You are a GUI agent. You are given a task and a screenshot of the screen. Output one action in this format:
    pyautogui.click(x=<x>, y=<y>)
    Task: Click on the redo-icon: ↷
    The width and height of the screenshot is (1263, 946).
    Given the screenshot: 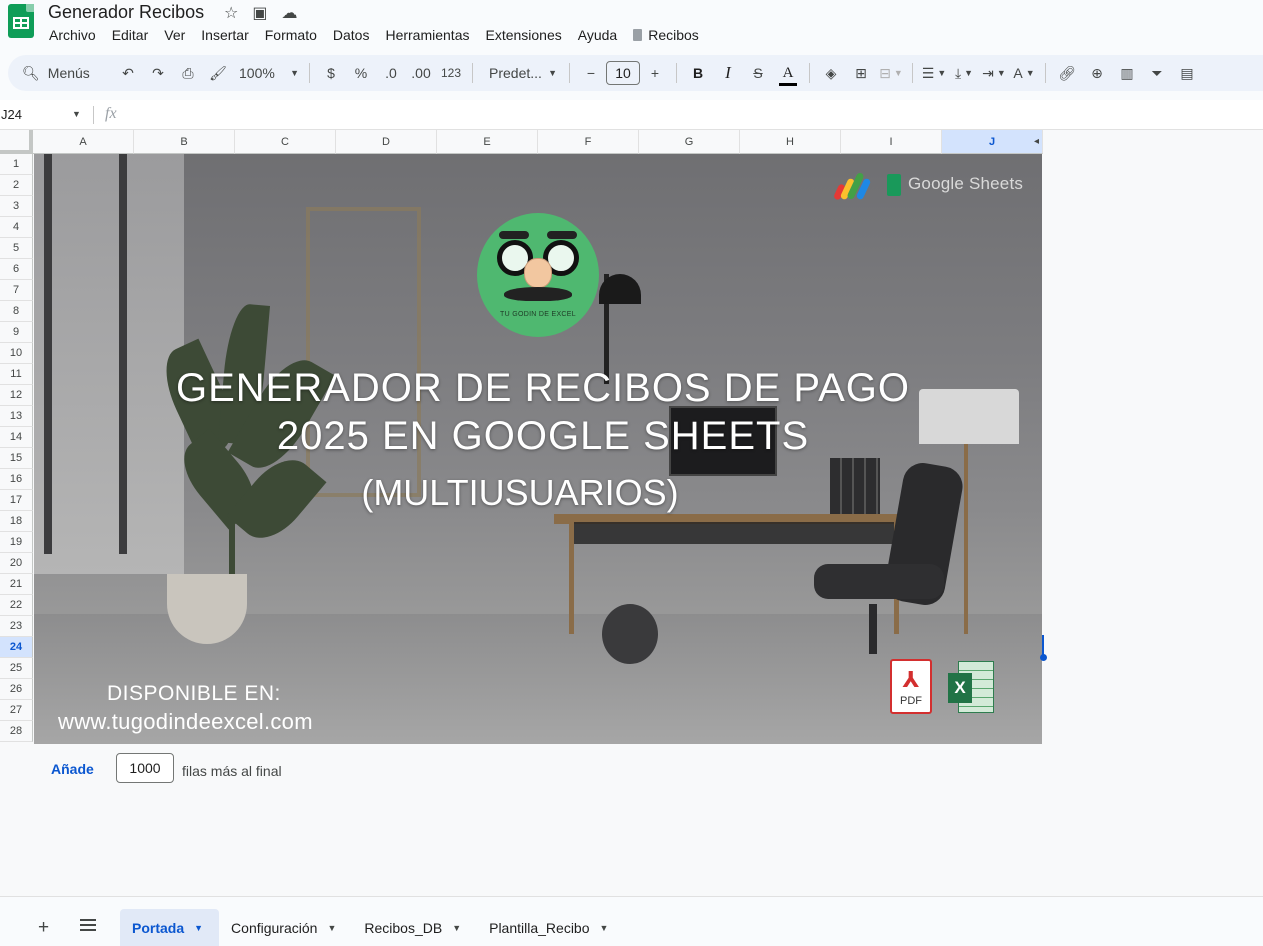 What is the action you would take?
    pyautogui.click(x=158, y=73)
    